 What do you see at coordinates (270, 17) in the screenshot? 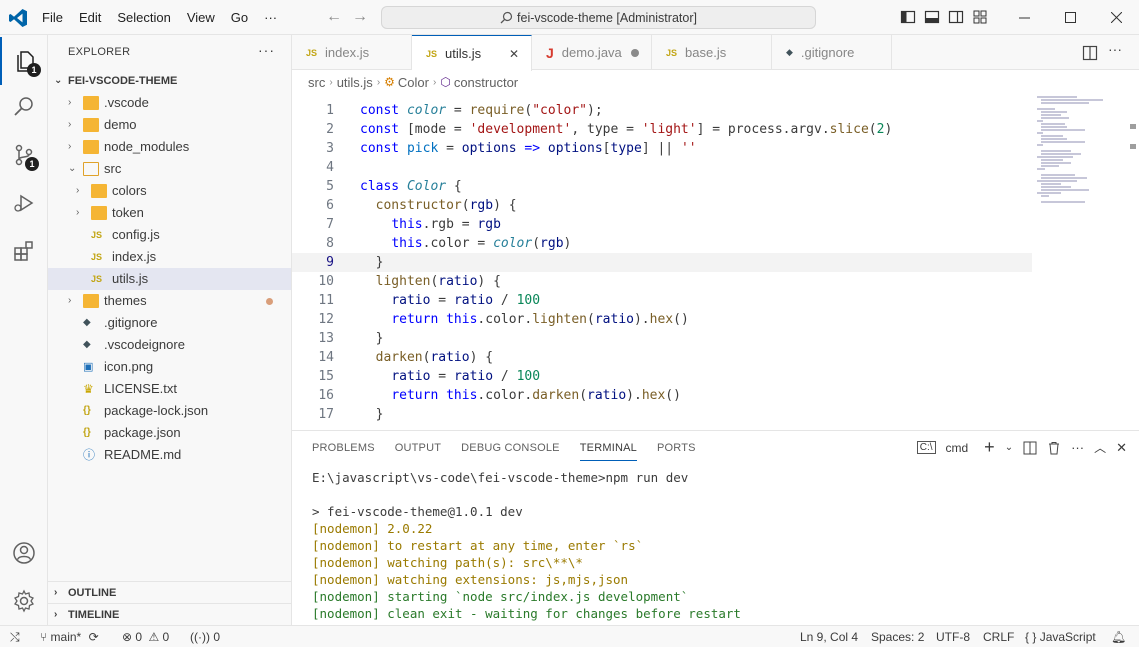
I see `menu-more: ···` at bounding box center [270, 17].